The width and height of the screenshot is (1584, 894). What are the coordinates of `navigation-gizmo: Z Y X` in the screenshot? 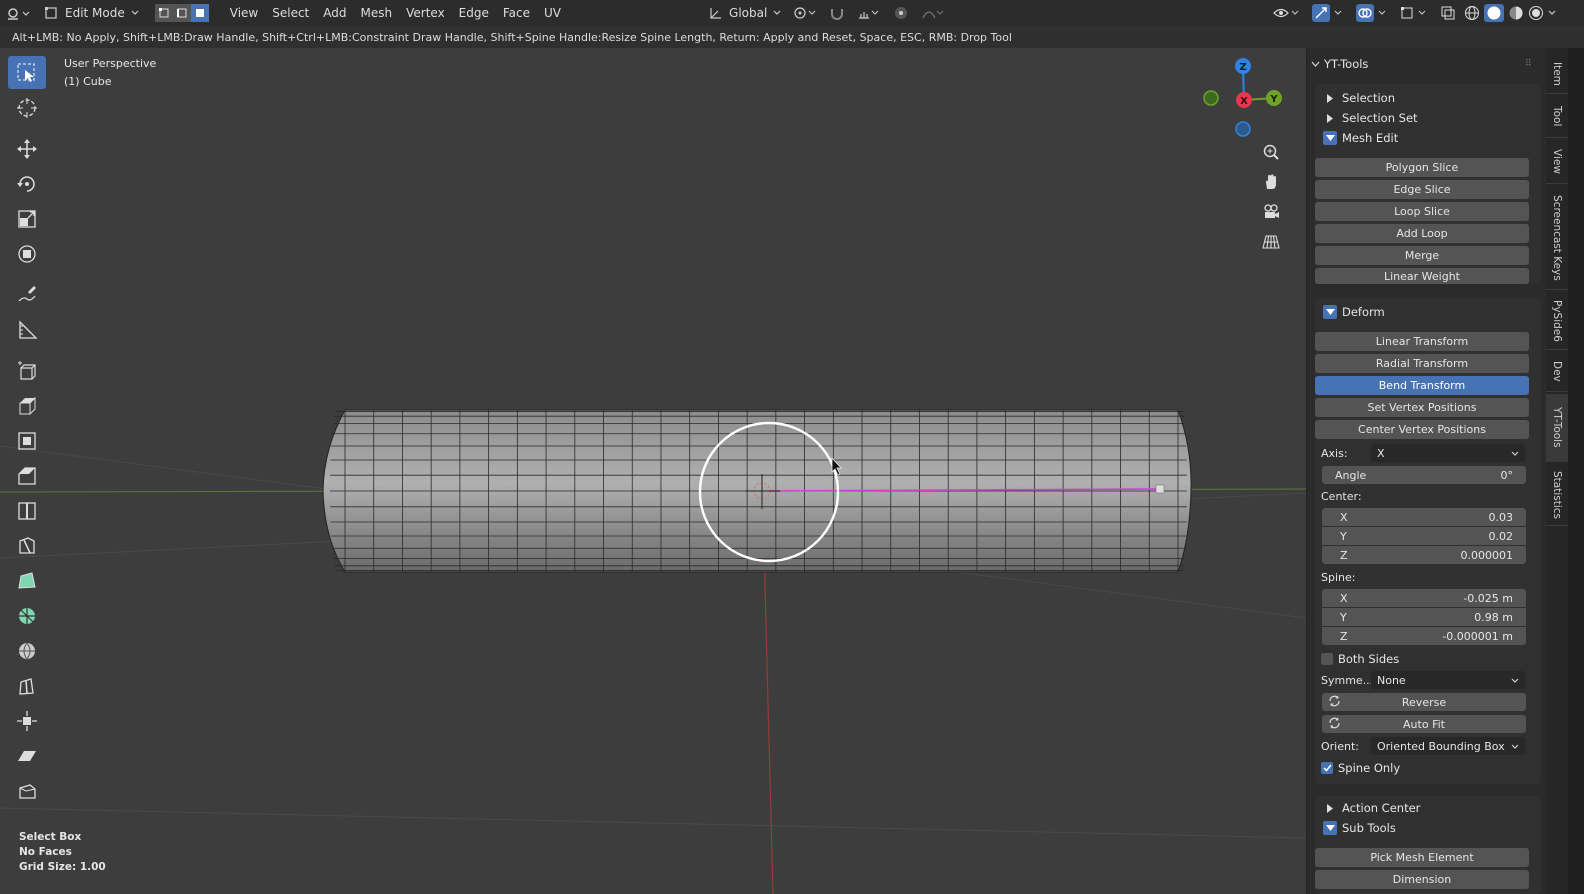 It's located at (1245, 101).